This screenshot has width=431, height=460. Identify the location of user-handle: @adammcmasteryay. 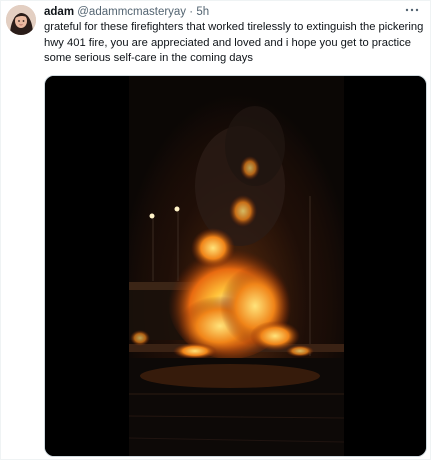
(131, 12).